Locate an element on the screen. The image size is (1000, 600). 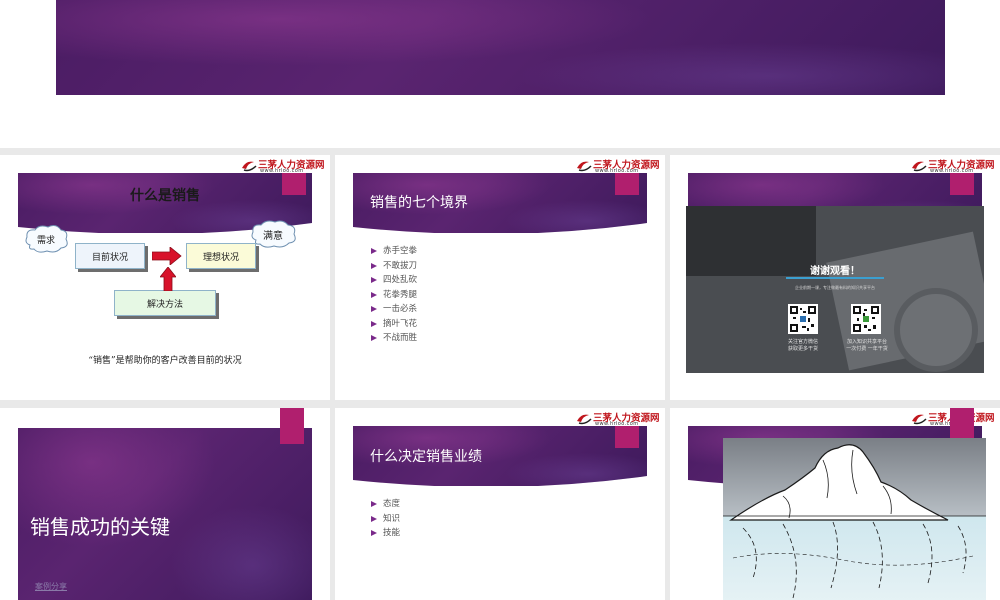
list-item: 知识 is located at coordinates (385, 519).